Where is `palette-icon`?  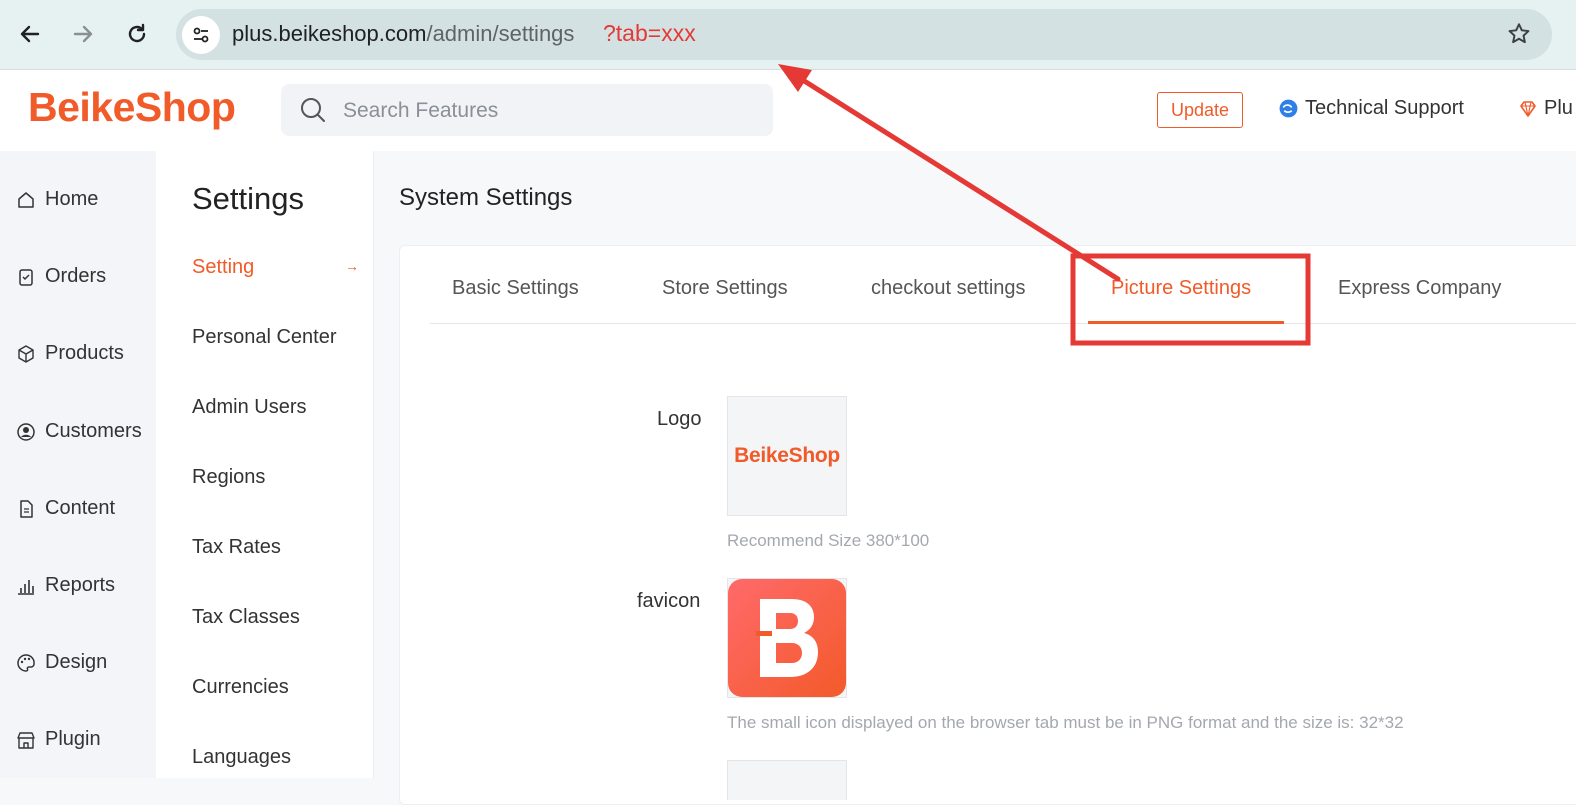 palette-icon is located at coordinates (26, 662).